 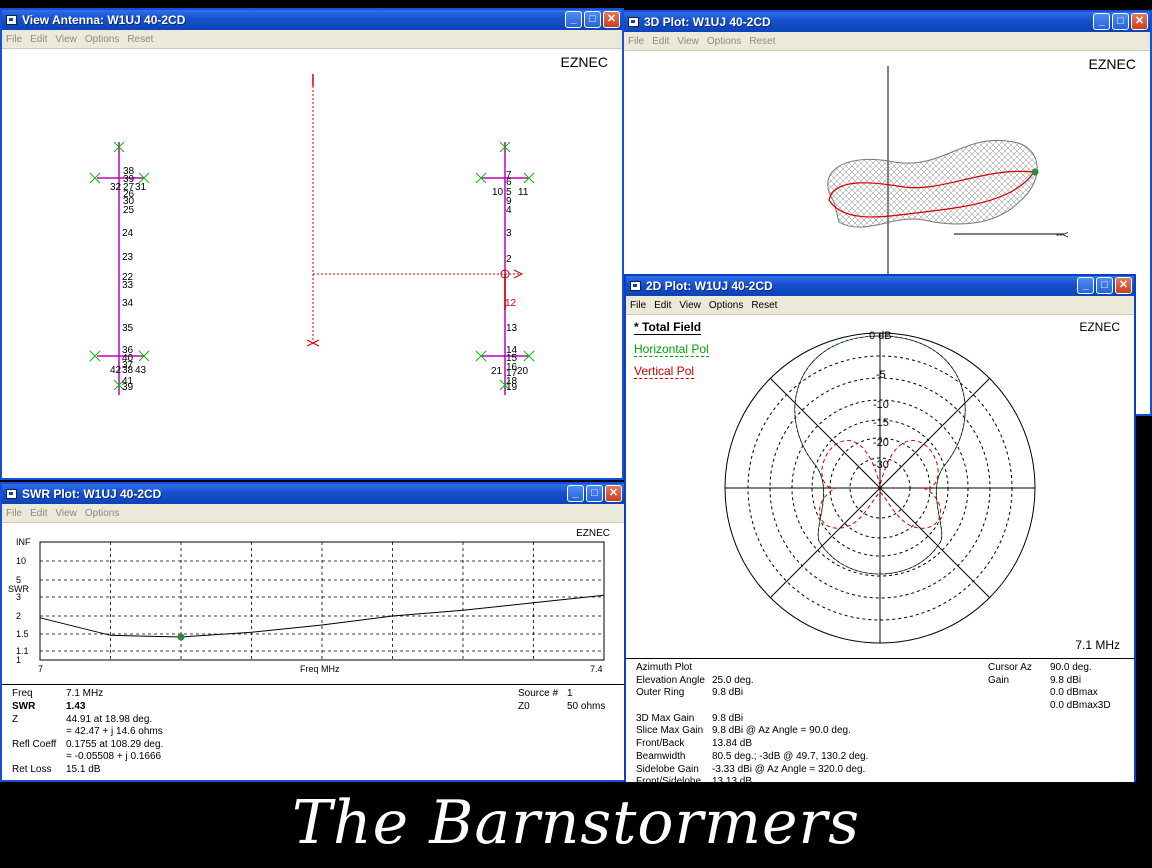 What do you see at coordinates (752, 706) in the screenshot?
I see `info-row` at bounding box center [752, 706].